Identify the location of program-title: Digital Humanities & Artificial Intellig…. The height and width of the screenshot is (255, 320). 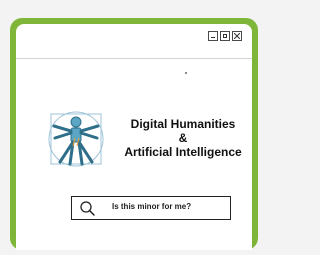
(183, 138).